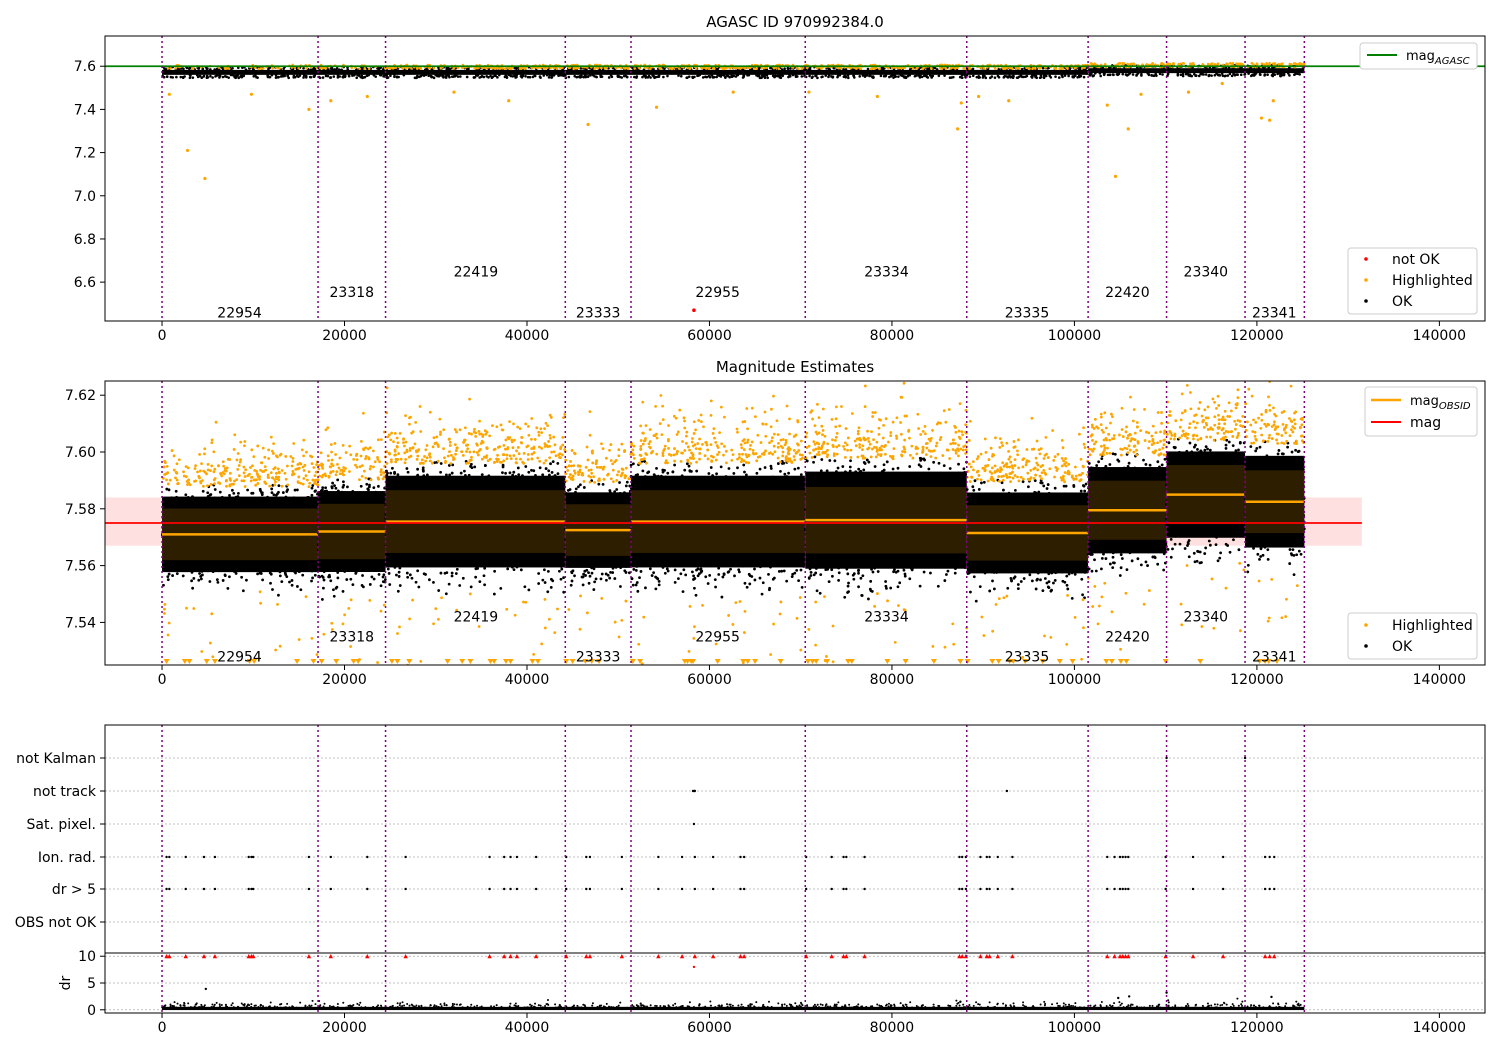  I want to click on obsid-label: 22420, so click(1127, 293).